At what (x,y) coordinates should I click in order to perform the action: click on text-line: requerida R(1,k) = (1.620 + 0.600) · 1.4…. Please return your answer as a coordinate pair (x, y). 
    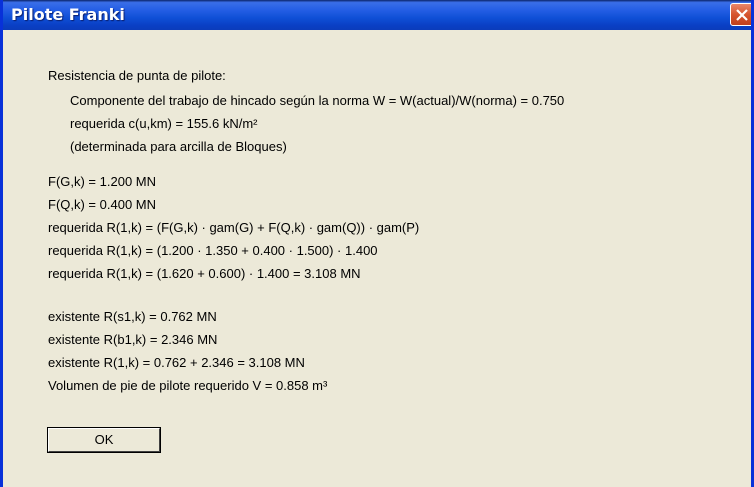
    Looking at the image, I should click on (204, 273).